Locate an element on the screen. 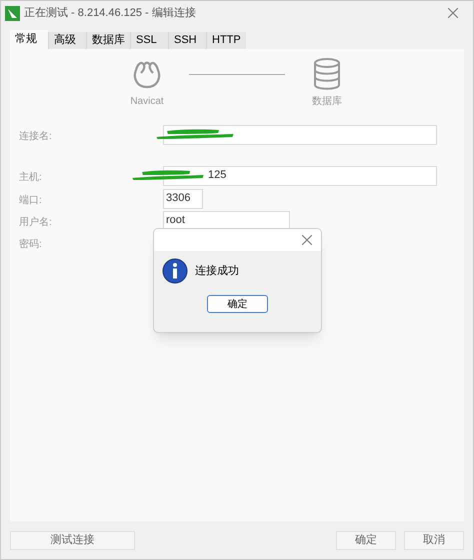 Image resolution: width=474 pixels, height=560 pixels. tab: 数据库 is located at coordinates (108, 40).